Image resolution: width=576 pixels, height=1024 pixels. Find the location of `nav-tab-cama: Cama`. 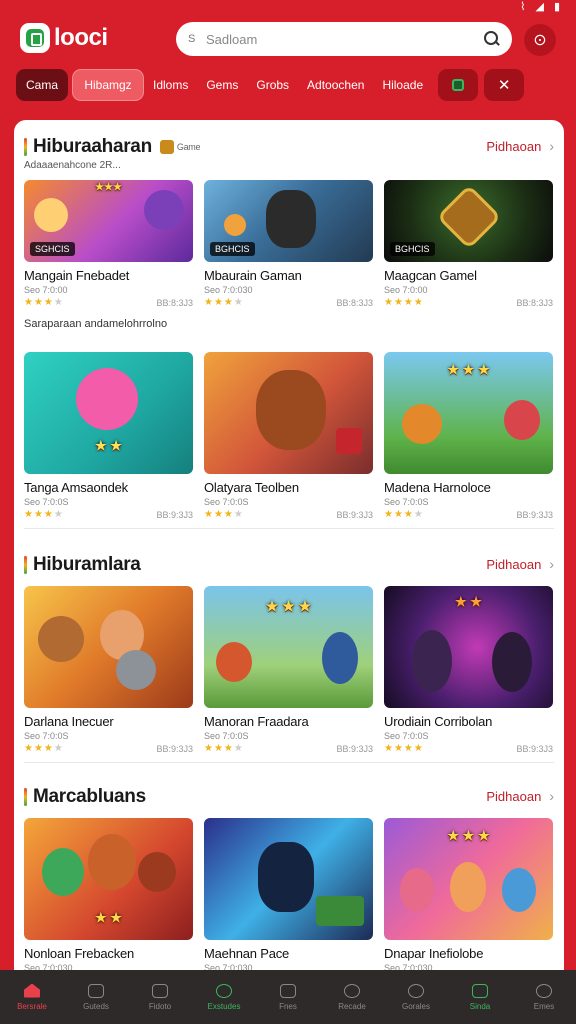

nav-tab-cama: Cama is located at coordinates (42, 85).